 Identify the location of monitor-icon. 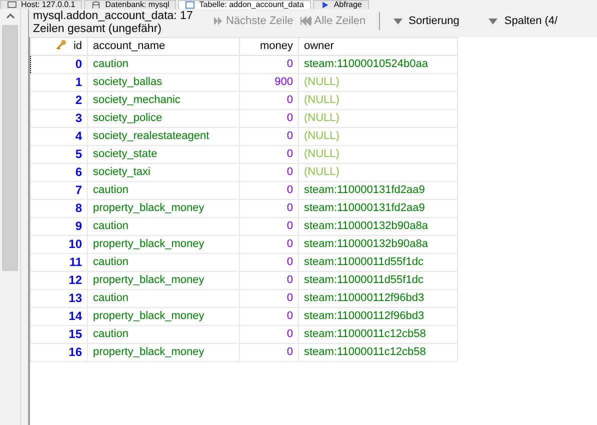
(12, 5).